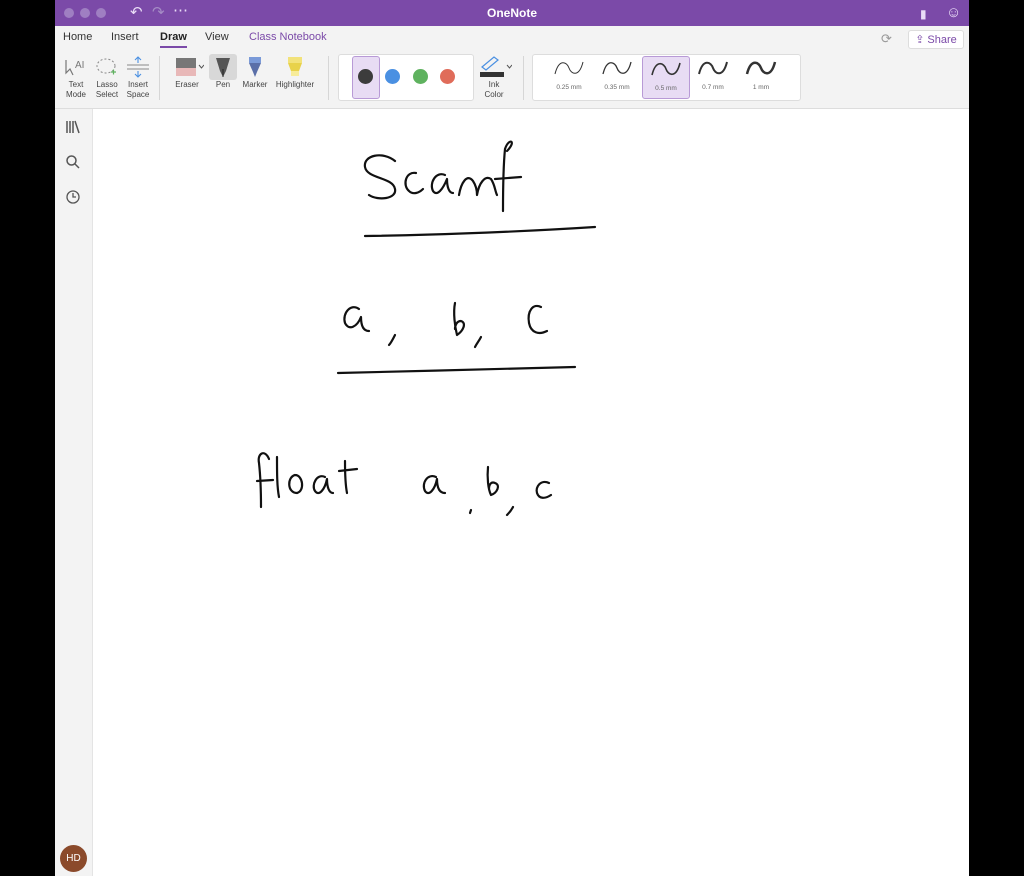  What do you see at coordinates (666, 88) in the screenshot?
I see `width-label: 0.5 mm` at bounding box center [666, 88].